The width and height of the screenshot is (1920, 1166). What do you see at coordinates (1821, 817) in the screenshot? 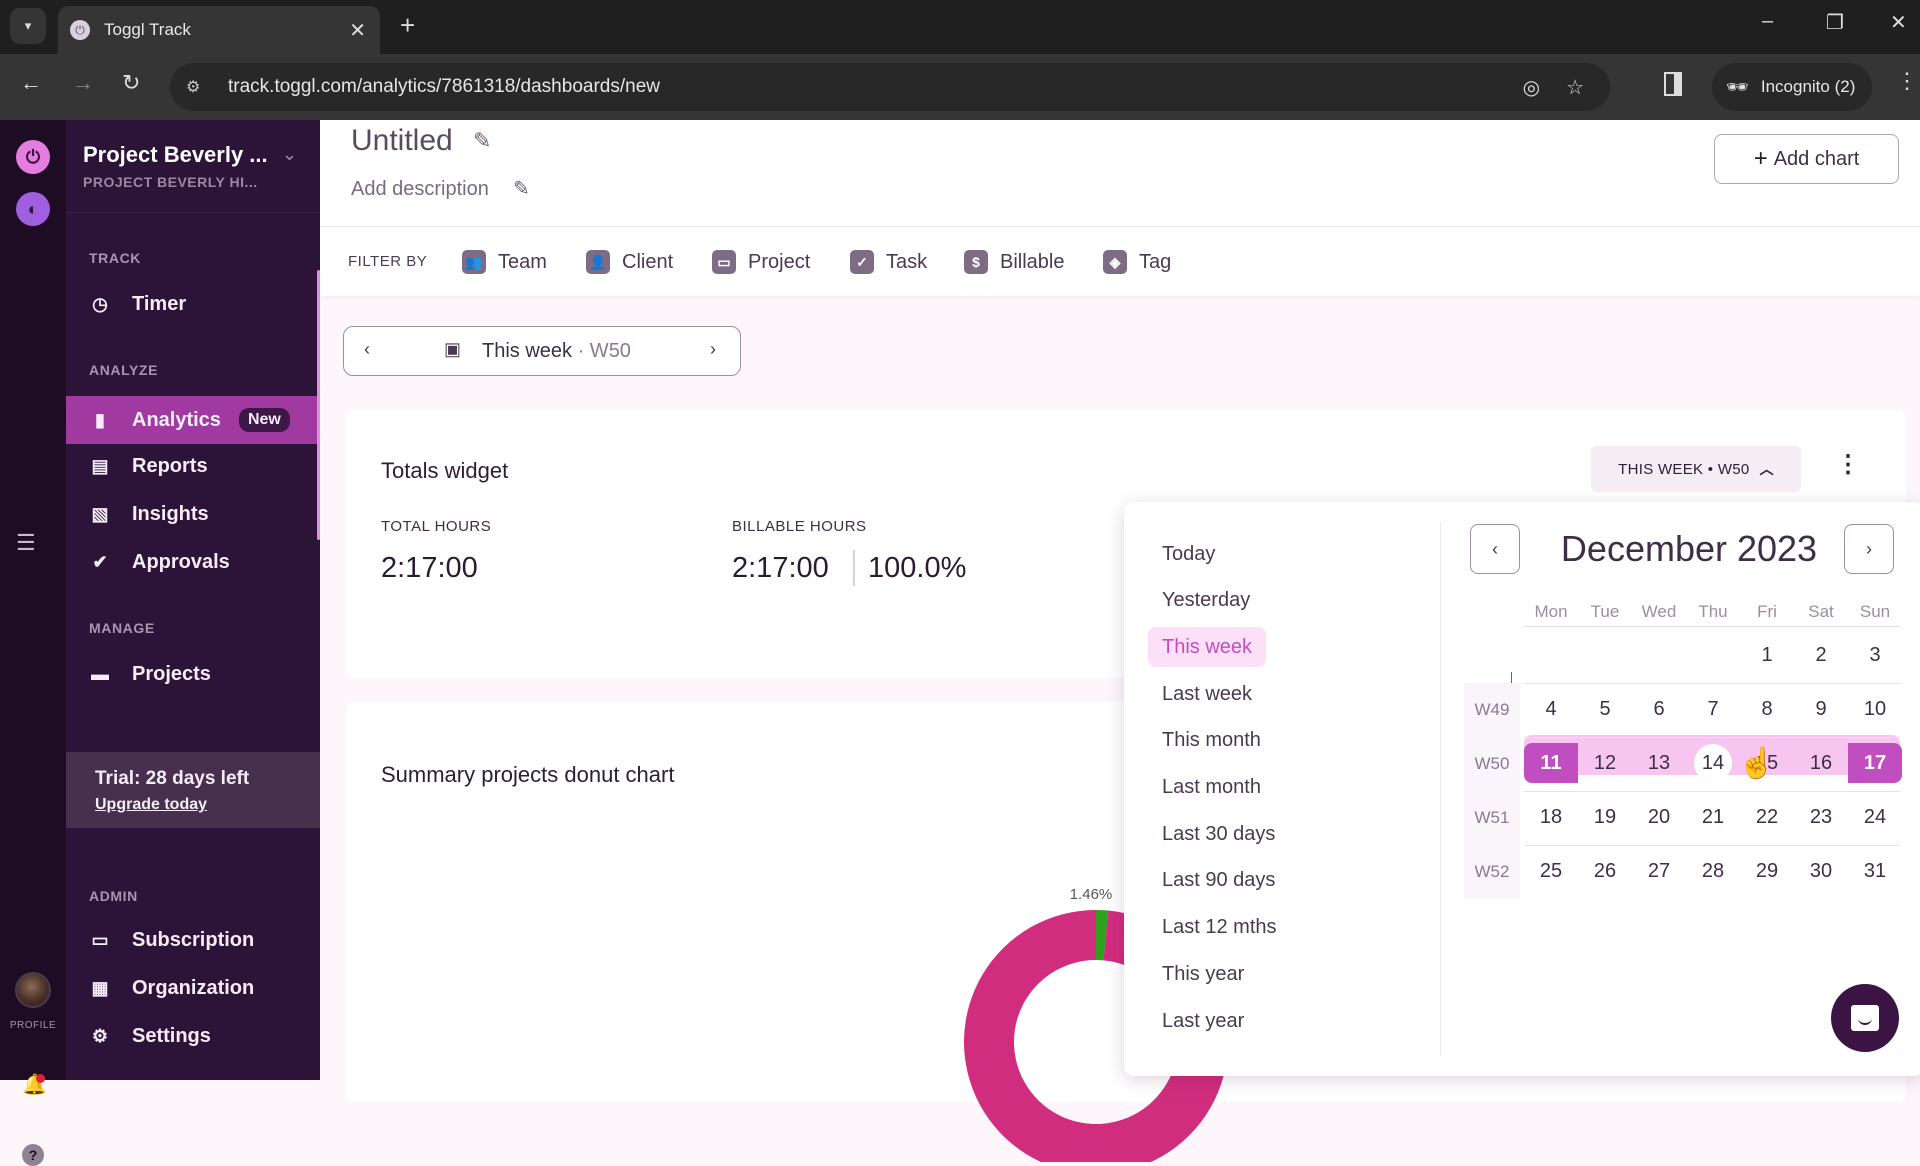
I see `calendar-day: 23` at bounding box center [1821, 817].